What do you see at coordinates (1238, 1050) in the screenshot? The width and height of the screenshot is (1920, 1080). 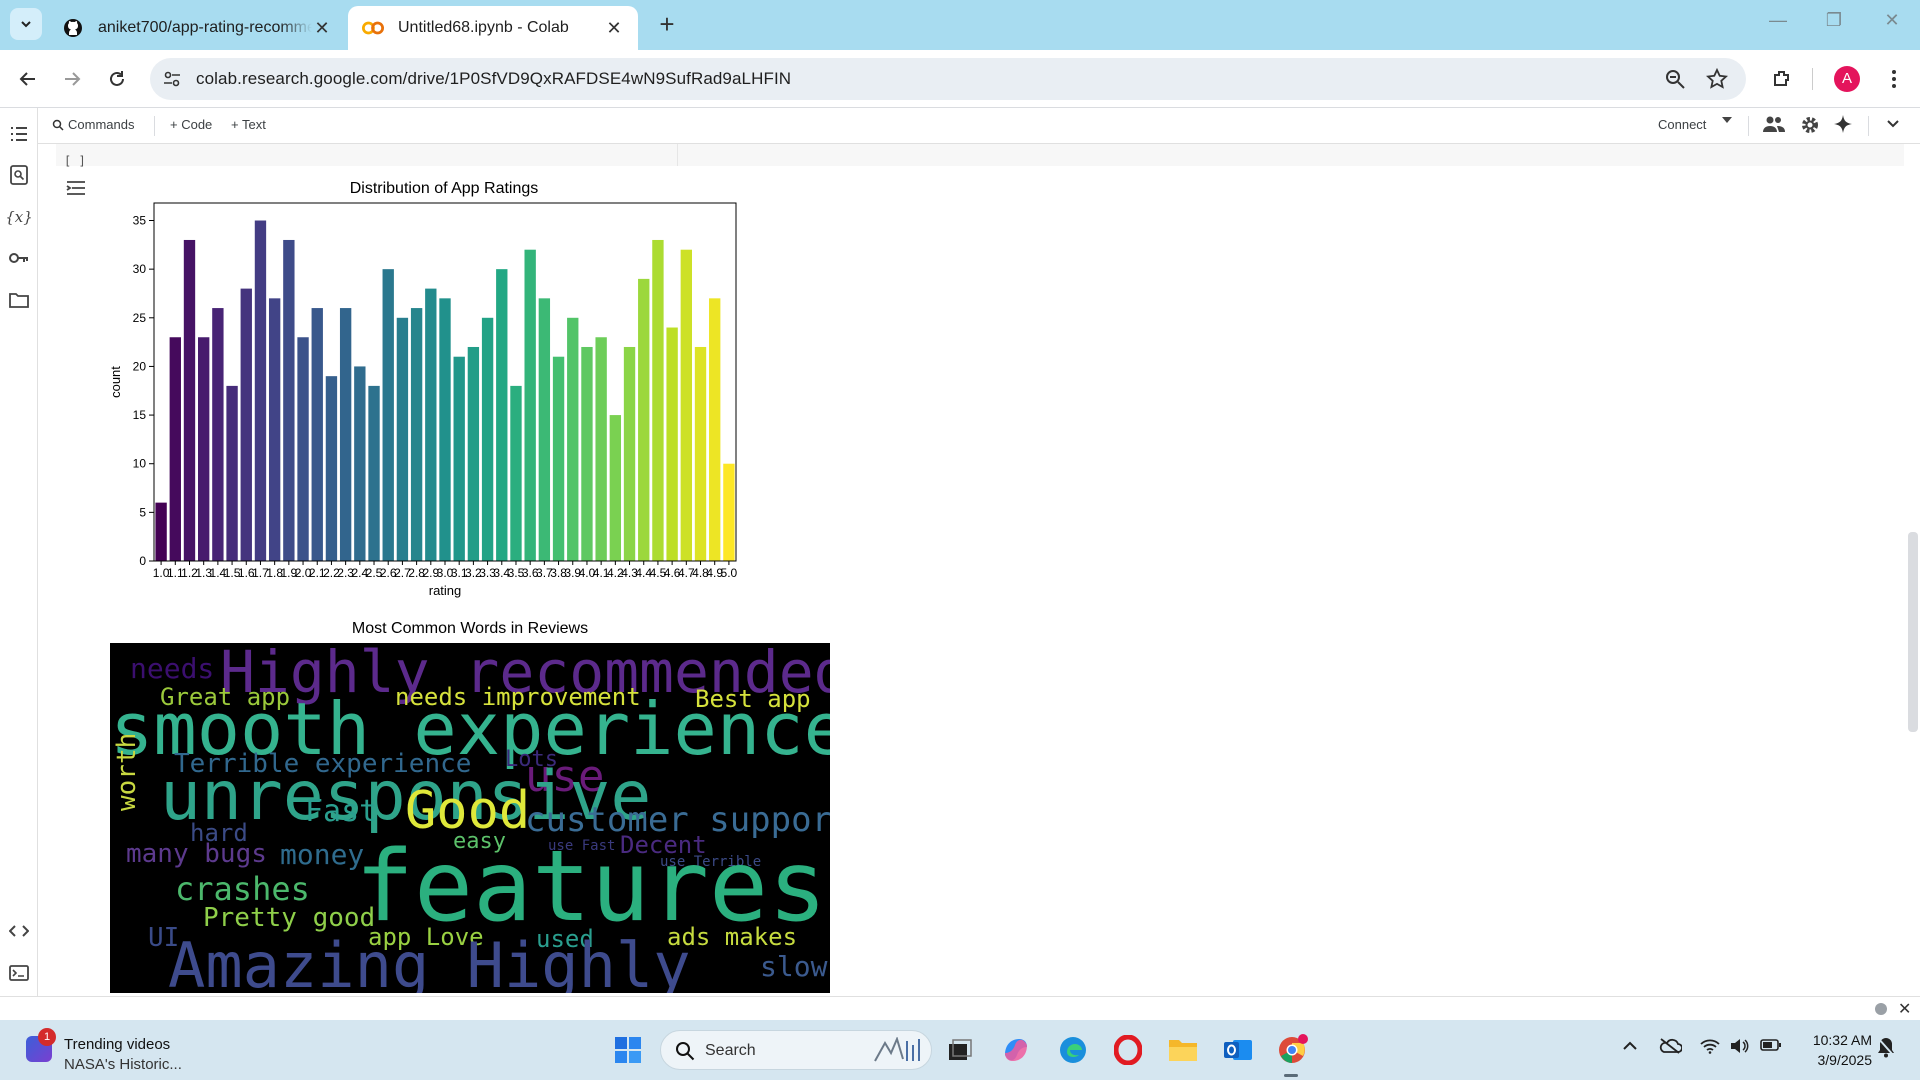 I see `outlook-icon` at bounding box center [1238, 1050].